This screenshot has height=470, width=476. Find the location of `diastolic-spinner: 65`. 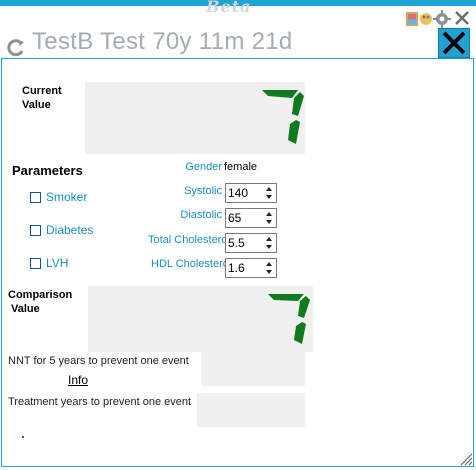

diastolic-spinner: 65 is located at coordinates (251, 218).